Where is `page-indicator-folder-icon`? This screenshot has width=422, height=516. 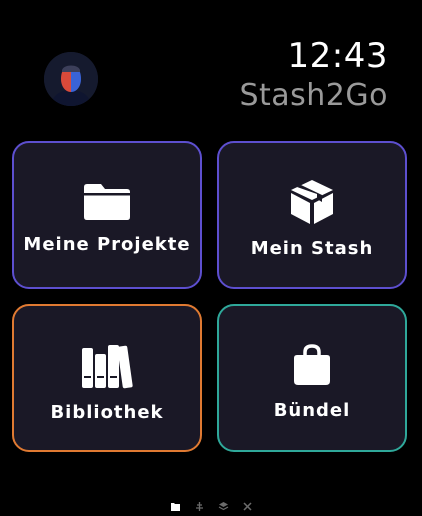
page-indicator-folder-icon is located at coordinates (175, 504).